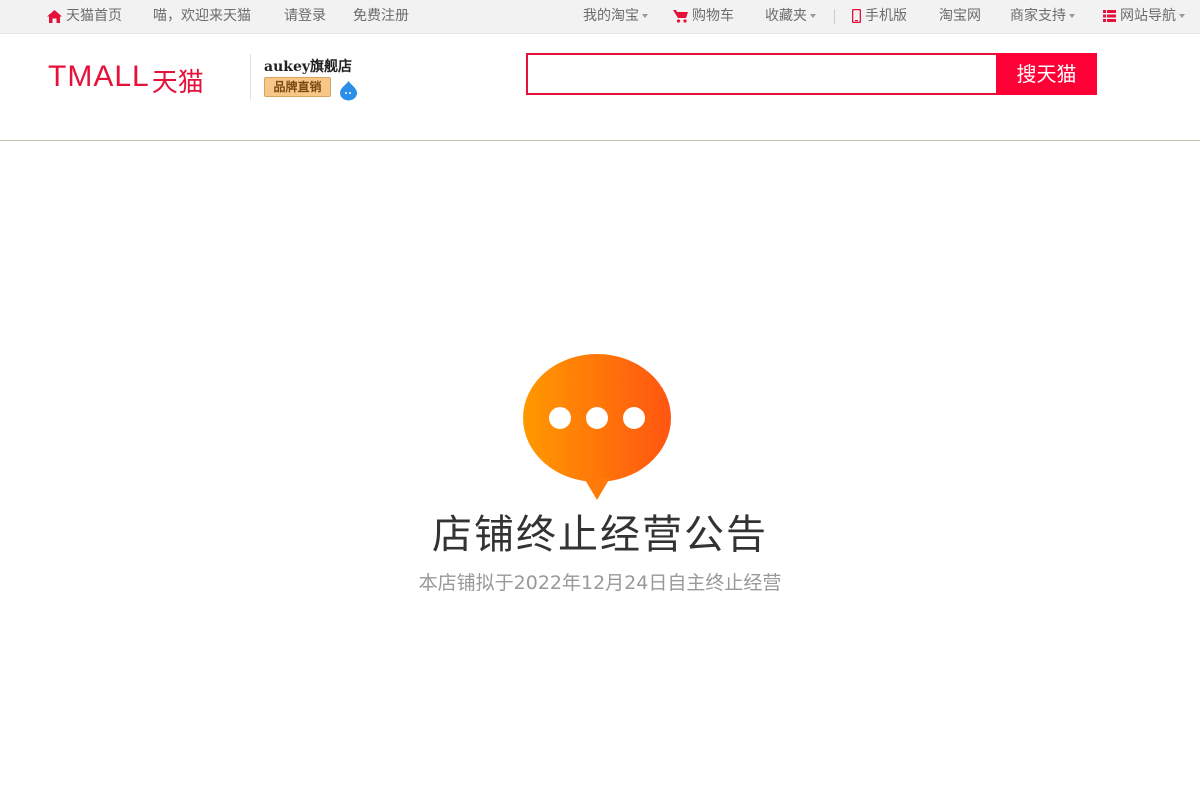 The width and height of the screenshot is (1200, 800). I want to click on tmall-logo: TMALL天猫, so click(126, 79).